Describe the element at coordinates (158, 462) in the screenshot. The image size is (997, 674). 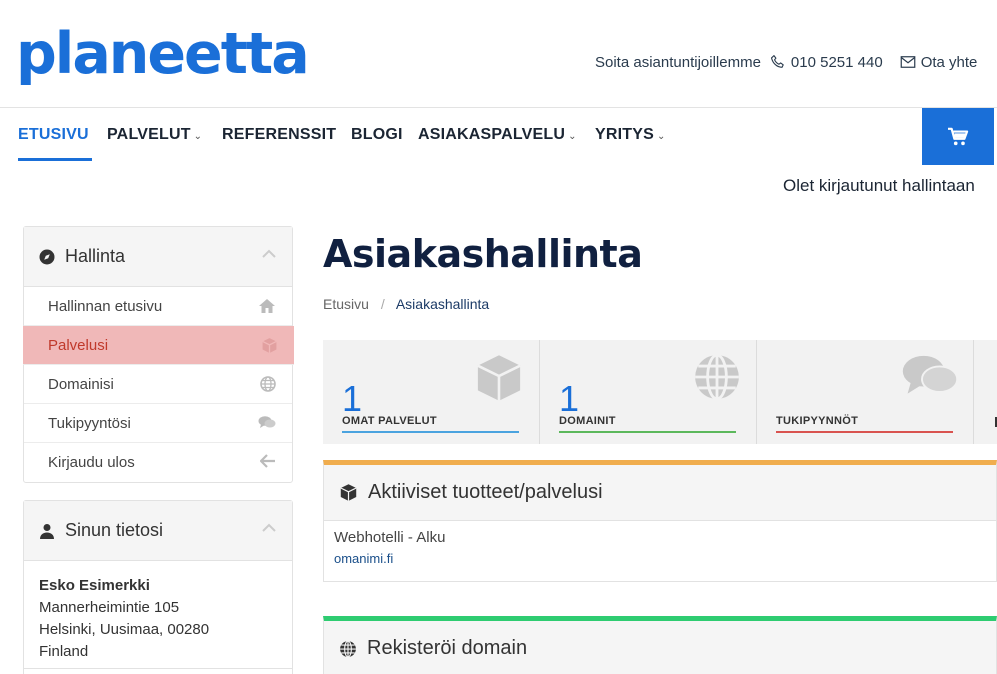
I see `sidebar-item-kirjaudu-ulos: Kirjaudu ulos` at that location.